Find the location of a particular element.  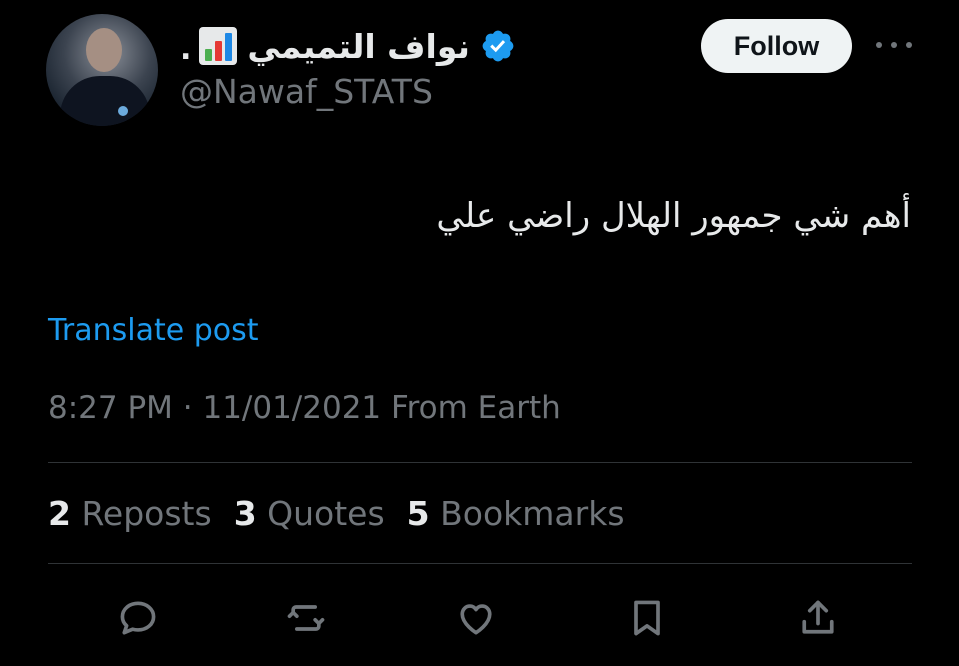

reposts-stat: 2 Reposts is located at coordinates (130, 513).